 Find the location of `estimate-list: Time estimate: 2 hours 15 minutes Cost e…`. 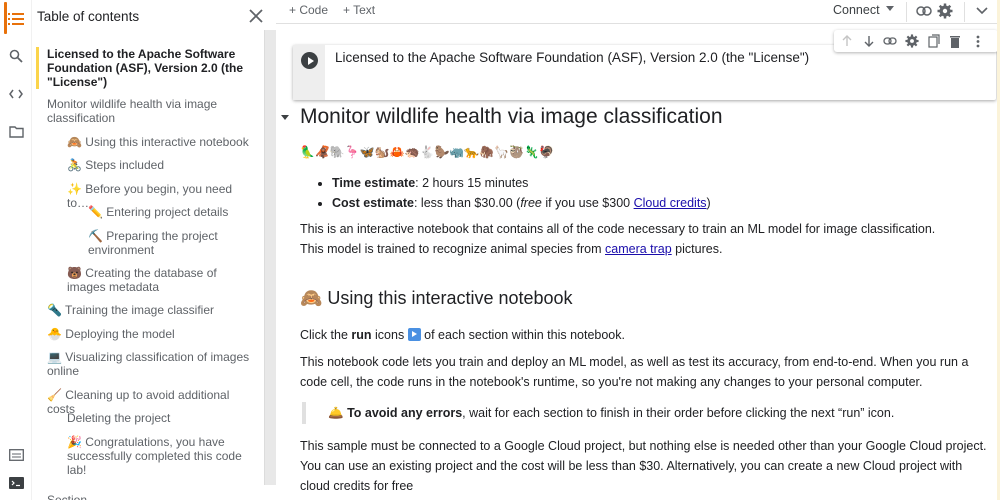

estimate-list: Time estimate: 2 hours 15 minutes Cost e… is located at coordinates (521, 193).